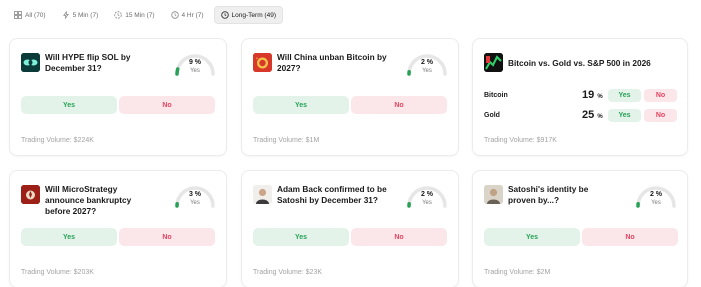 The width and height of the screenshot is (701, 287). What do you see at coordinates (592, 115) in the screenshot?
I see `outcome-percent: 25 %` at bounding box center [592, 115].